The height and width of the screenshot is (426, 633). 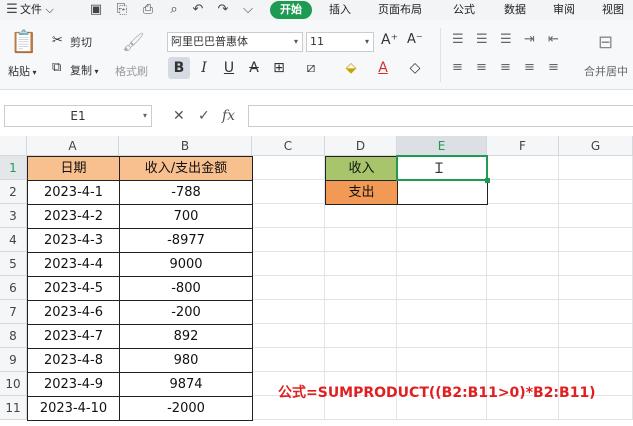 What do you see at coordinates (553, 67) in the screenshot?
I see `distribute-icon: ≡` at bounding box center [553, 67].